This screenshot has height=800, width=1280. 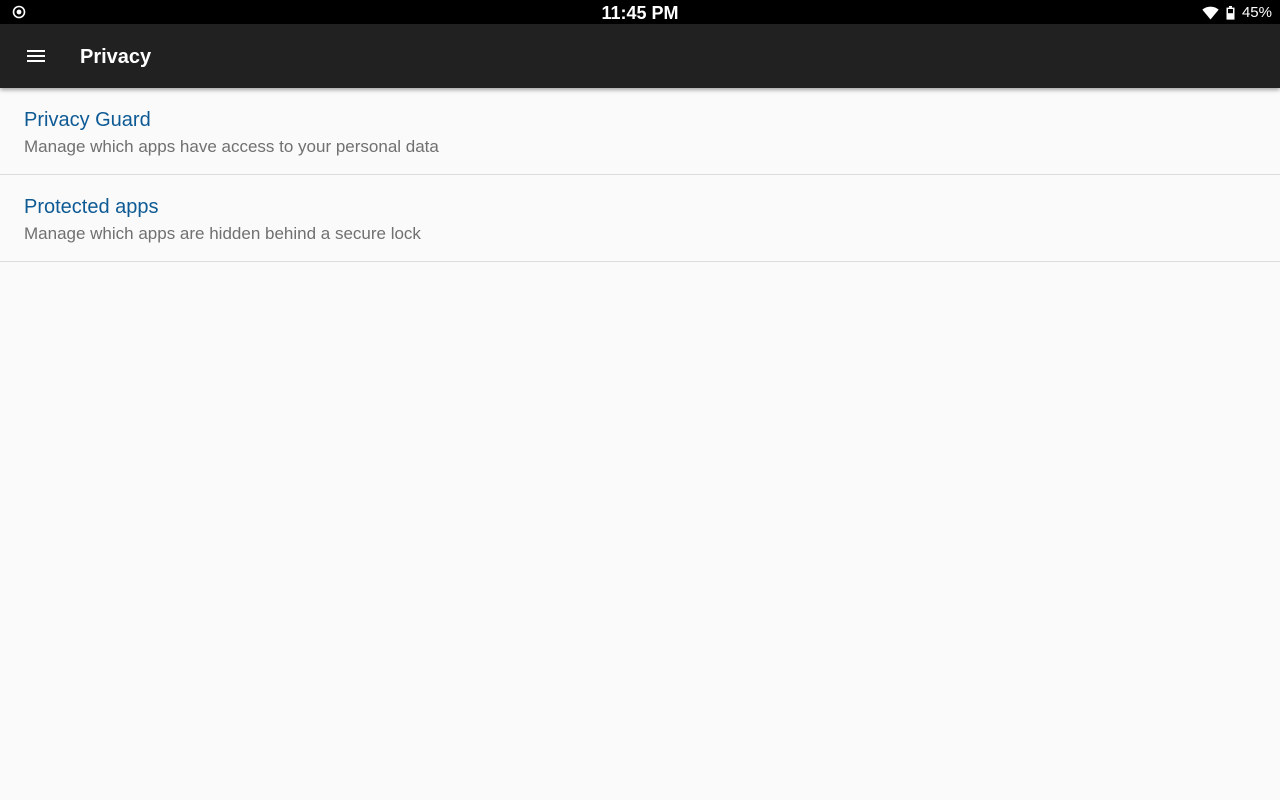 I want to click on status-clock: 11:45 PM, so click(x=640, y=13).